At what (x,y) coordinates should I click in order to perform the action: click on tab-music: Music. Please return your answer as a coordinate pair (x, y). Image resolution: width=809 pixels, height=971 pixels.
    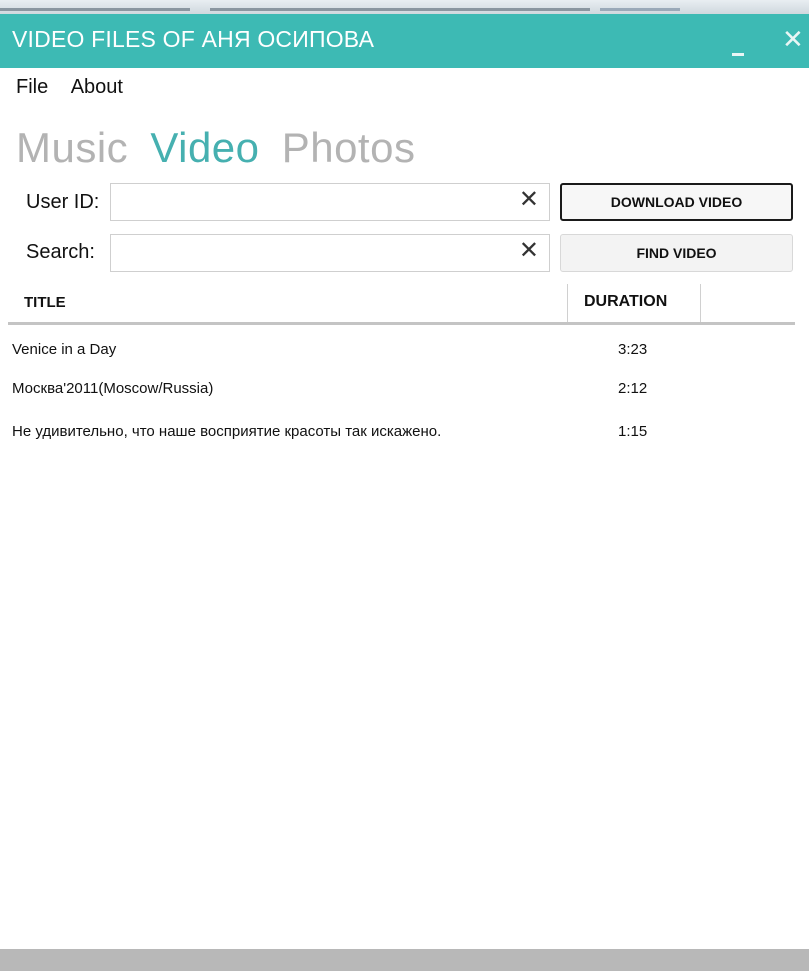
    Looking at the image, I should click on (72, 147).